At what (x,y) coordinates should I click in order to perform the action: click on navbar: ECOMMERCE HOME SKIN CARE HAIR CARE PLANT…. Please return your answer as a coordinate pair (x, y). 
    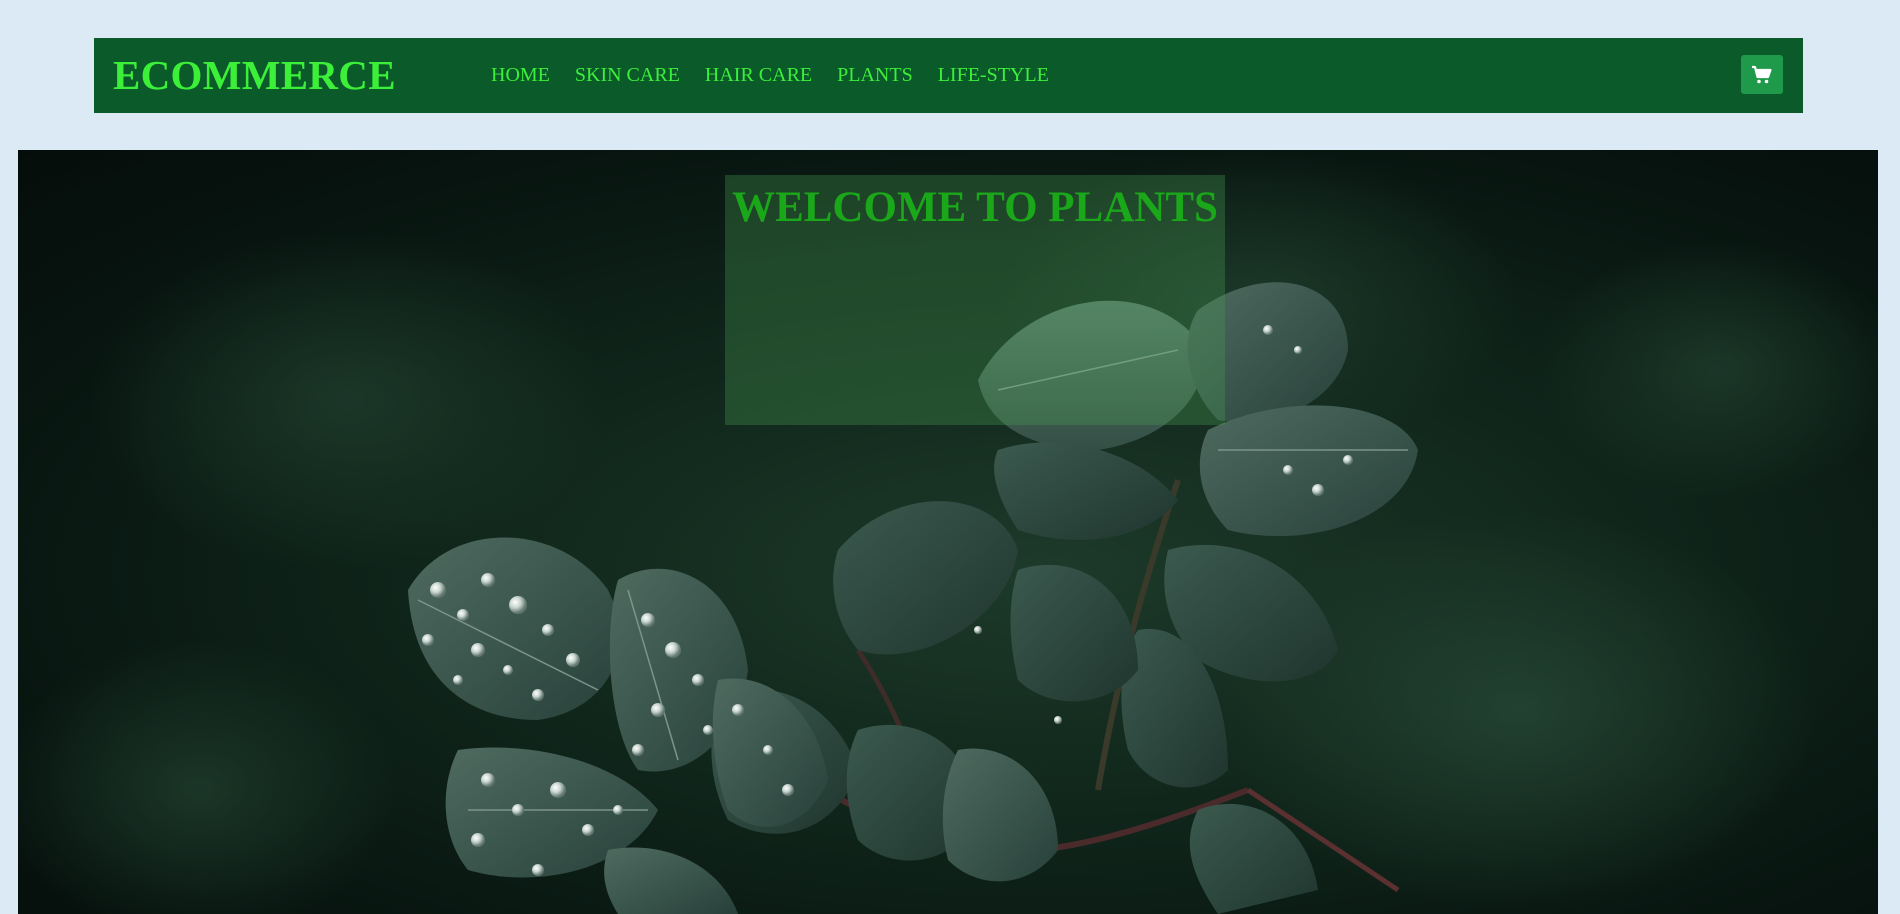
    Looking at the image, I should click on (948, 75).